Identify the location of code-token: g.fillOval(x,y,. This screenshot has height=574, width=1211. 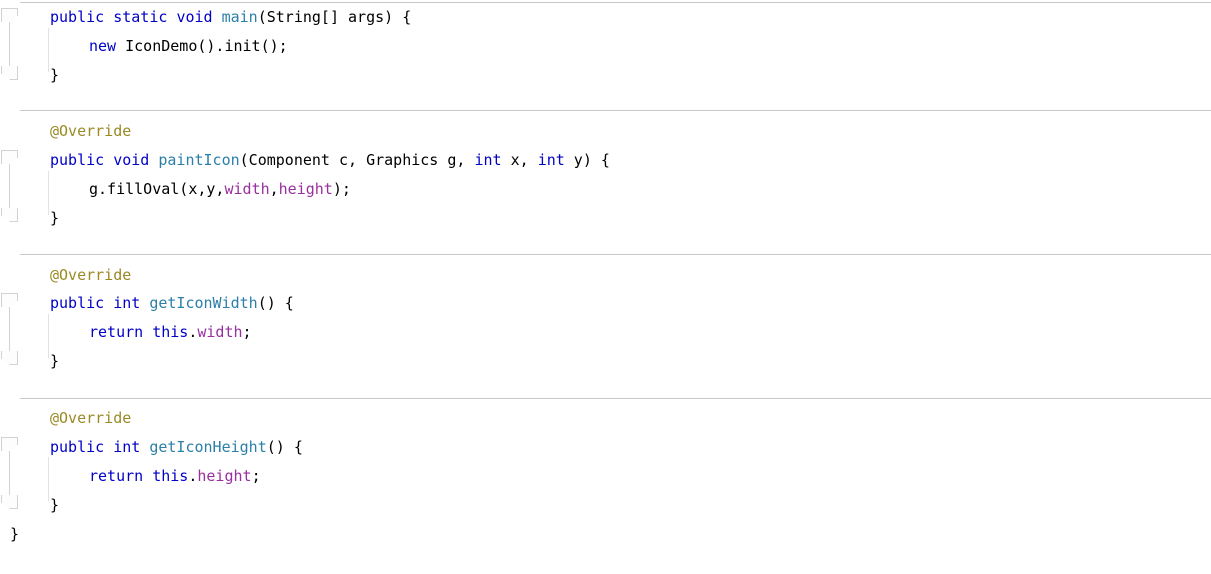
(157, 189).